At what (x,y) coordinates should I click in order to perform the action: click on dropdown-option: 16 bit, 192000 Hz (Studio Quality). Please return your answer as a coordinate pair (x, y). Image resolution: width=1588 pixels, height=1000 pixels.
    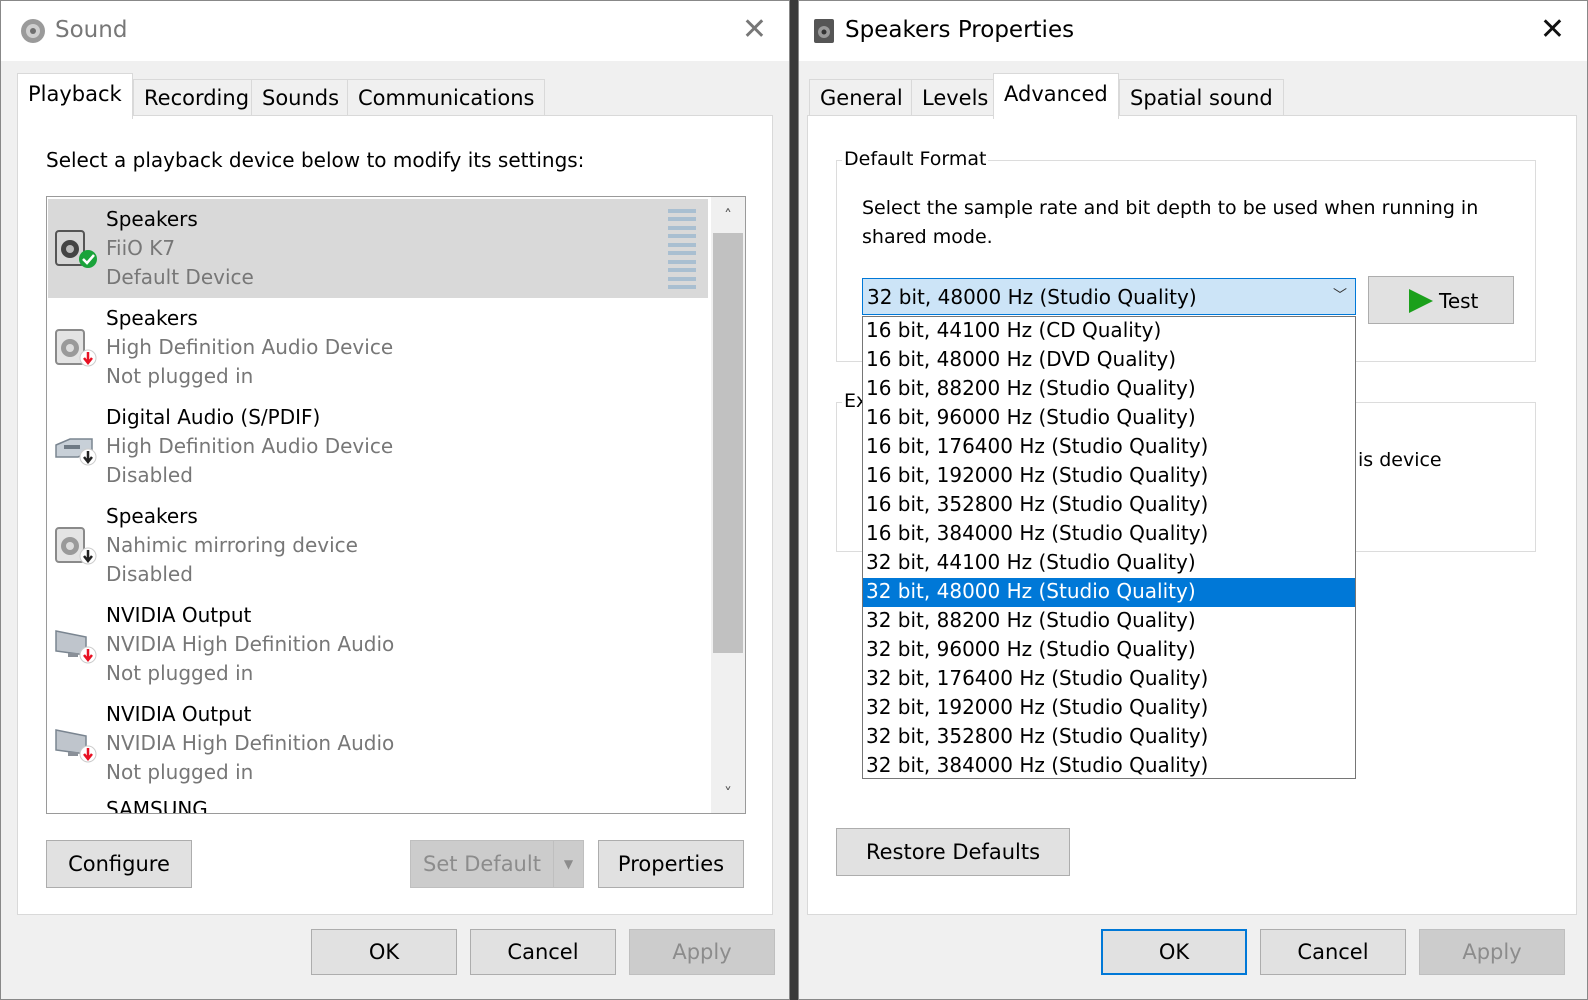
    Looking at the image, I should click on (1109, 476).